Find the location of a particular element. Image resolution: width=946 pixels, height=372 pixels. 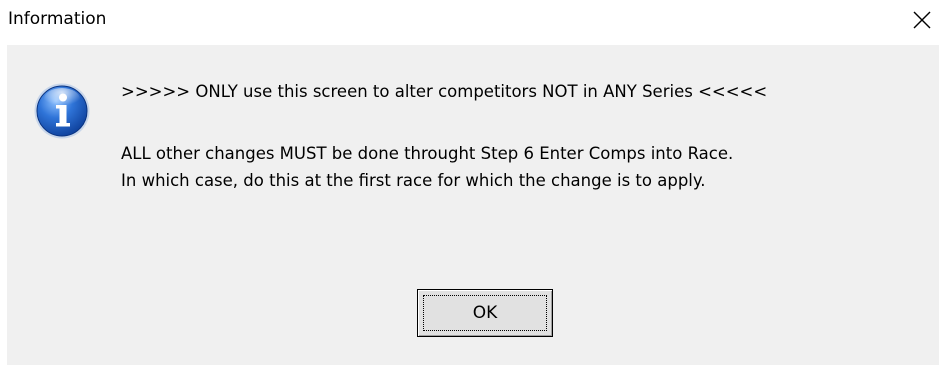

ok-button: OK is located at coordinates (485, 313).